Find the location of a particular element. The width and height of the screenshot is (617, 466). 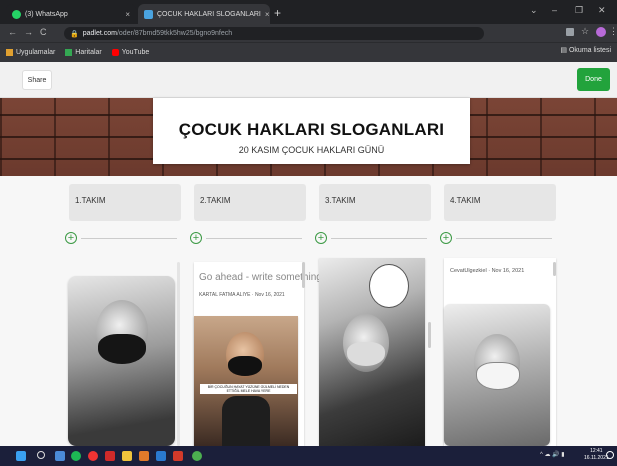

menu-icon: ⋮ is located at coordinates (613, 31).